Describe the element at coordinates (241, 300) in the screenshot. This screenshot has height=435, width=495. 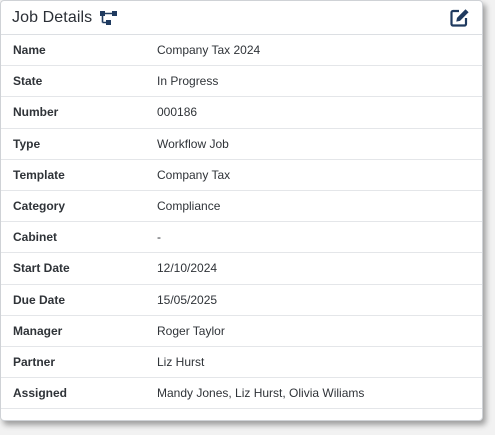
I see `detail-row-due-date: Due Date 15/05/2025` at that location.